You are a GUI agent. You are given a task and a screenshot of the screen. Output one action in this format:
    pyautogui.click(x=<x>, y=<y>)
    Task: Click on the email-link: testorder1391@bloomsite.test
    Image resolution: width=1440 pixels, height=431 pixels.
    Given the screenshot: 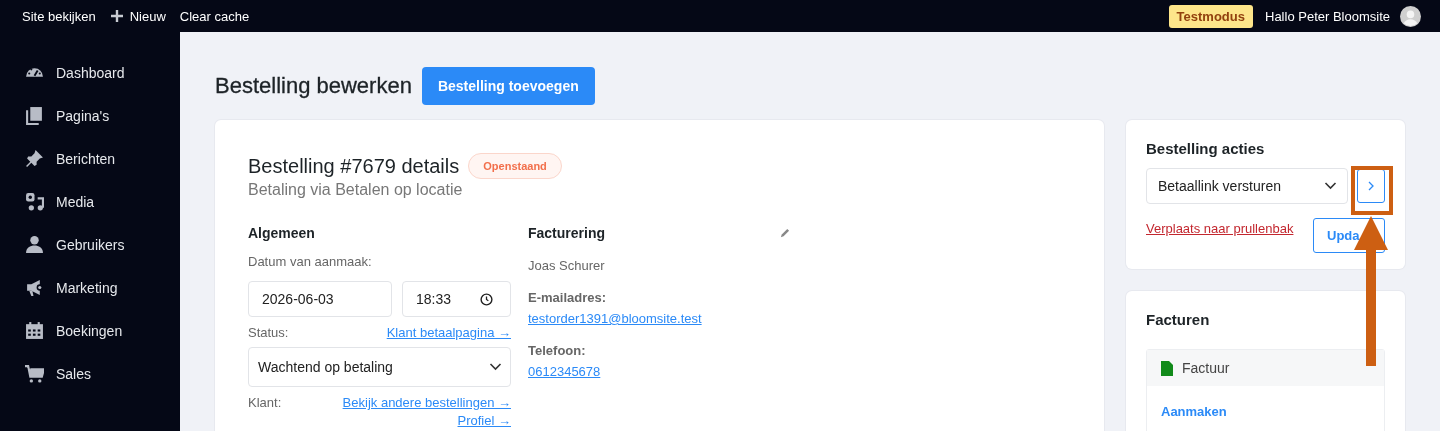 What is the action you would take?
    pyautogui.click(x=659, y=318)
    